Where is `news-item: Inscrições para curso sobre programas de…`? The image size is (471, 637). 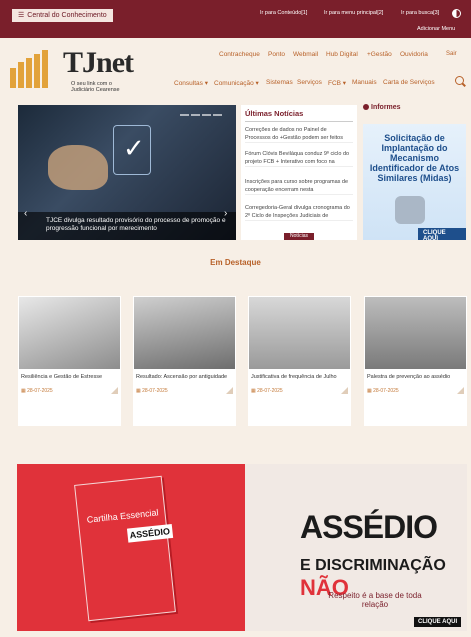
news-item: Inscrições para curso sobre programas de… is located at coordinates (299, 187).